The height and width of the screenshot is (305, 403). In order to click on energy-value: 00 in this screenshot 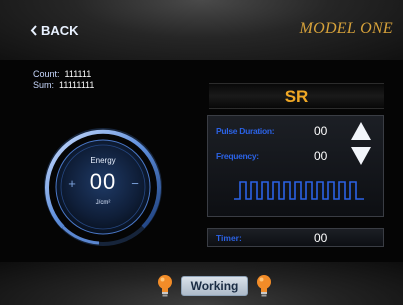, I will do `click(103, 181)`.